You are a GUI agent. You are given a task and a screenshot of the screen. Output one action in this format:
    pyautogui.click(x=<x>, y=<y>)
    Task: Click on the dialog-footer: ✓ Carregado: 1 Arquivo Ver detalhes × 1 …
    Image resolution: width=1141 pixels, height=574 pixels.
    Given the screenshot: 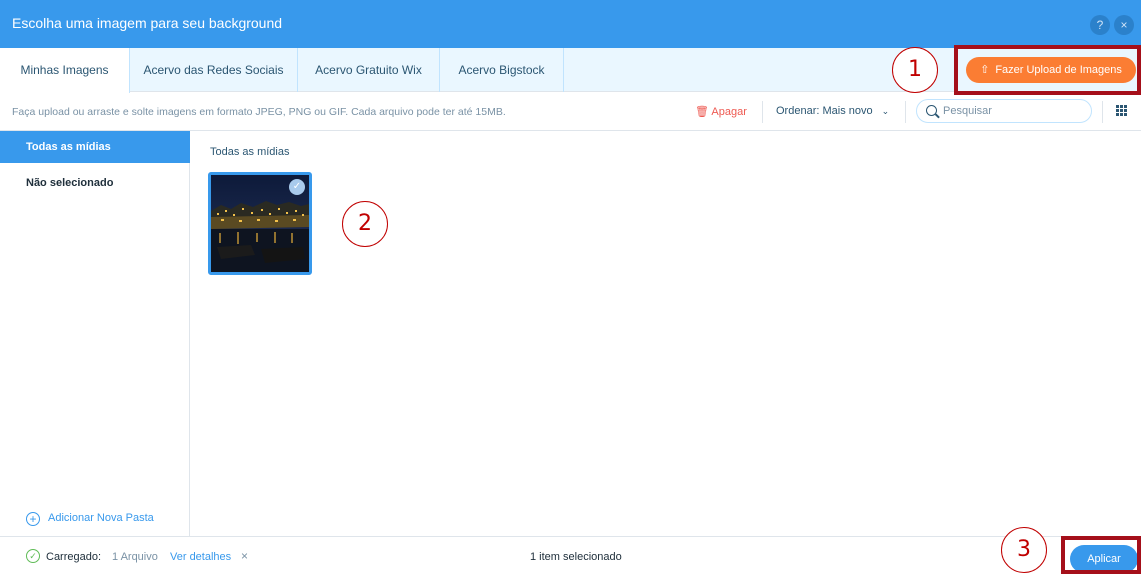 What is the action you would take?
    pyautogui.click(x=570, y=555)
    